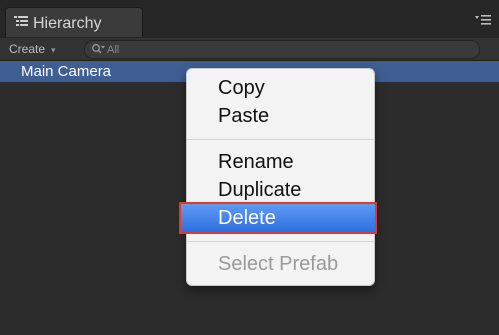 Image resolution: width=499 pixels, height=335 pixels. I want to click on menu-item-select-prefab: Select Prefab, so click(280, 264).